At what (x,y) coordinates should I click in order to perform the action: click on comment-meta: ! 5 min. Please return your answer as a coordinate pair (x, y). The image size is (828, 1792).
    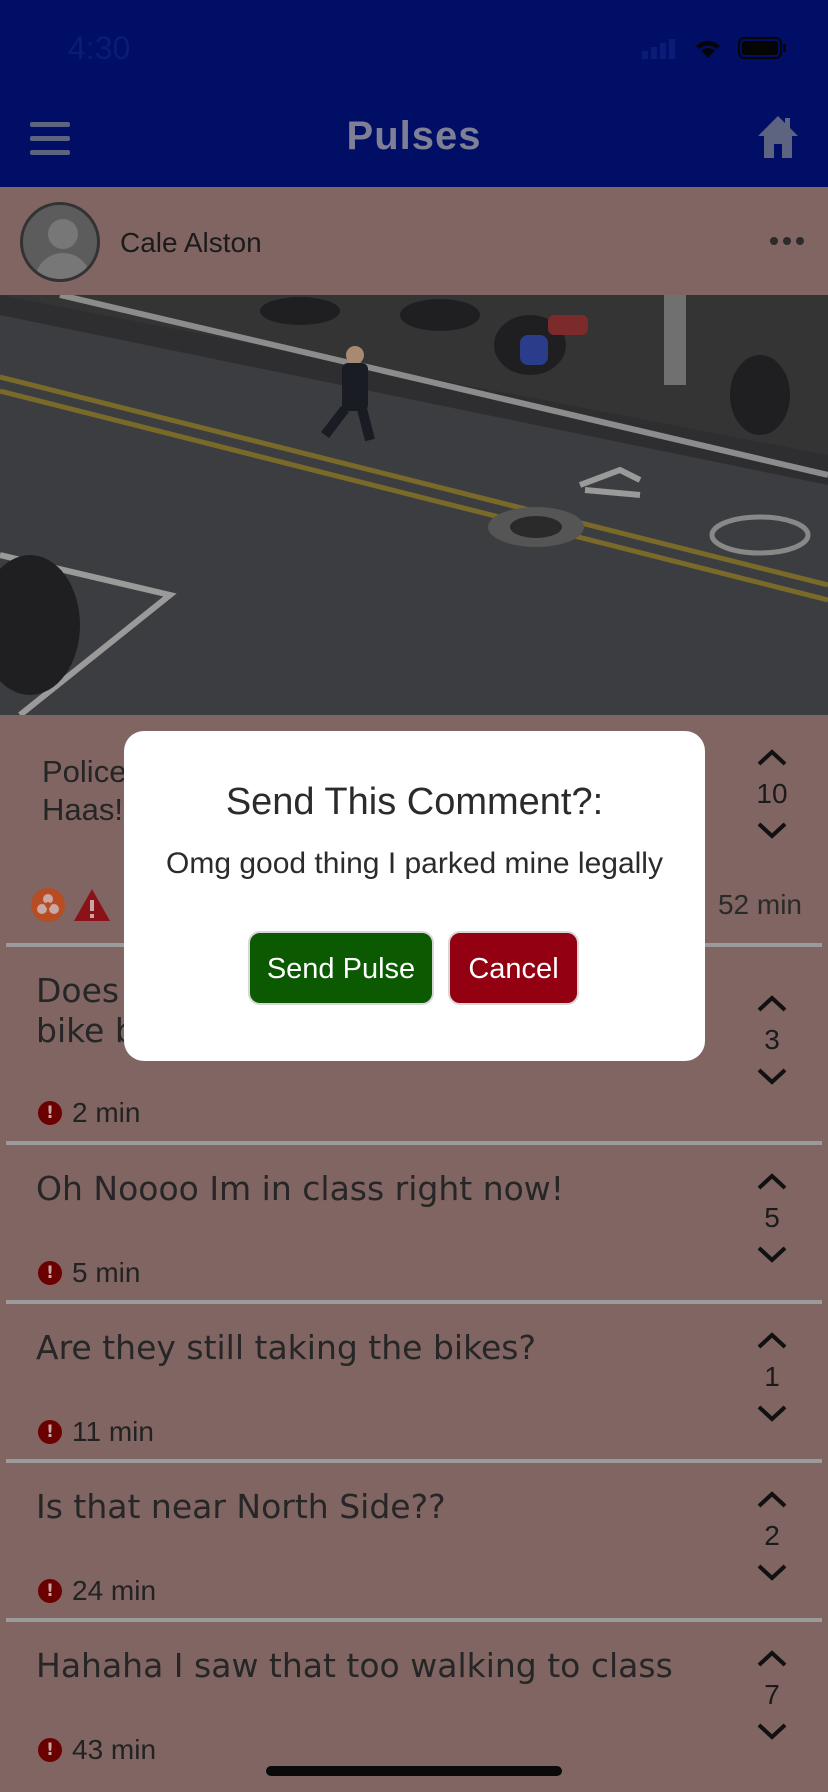
    Looking at the image, I should click on (89, 1273).